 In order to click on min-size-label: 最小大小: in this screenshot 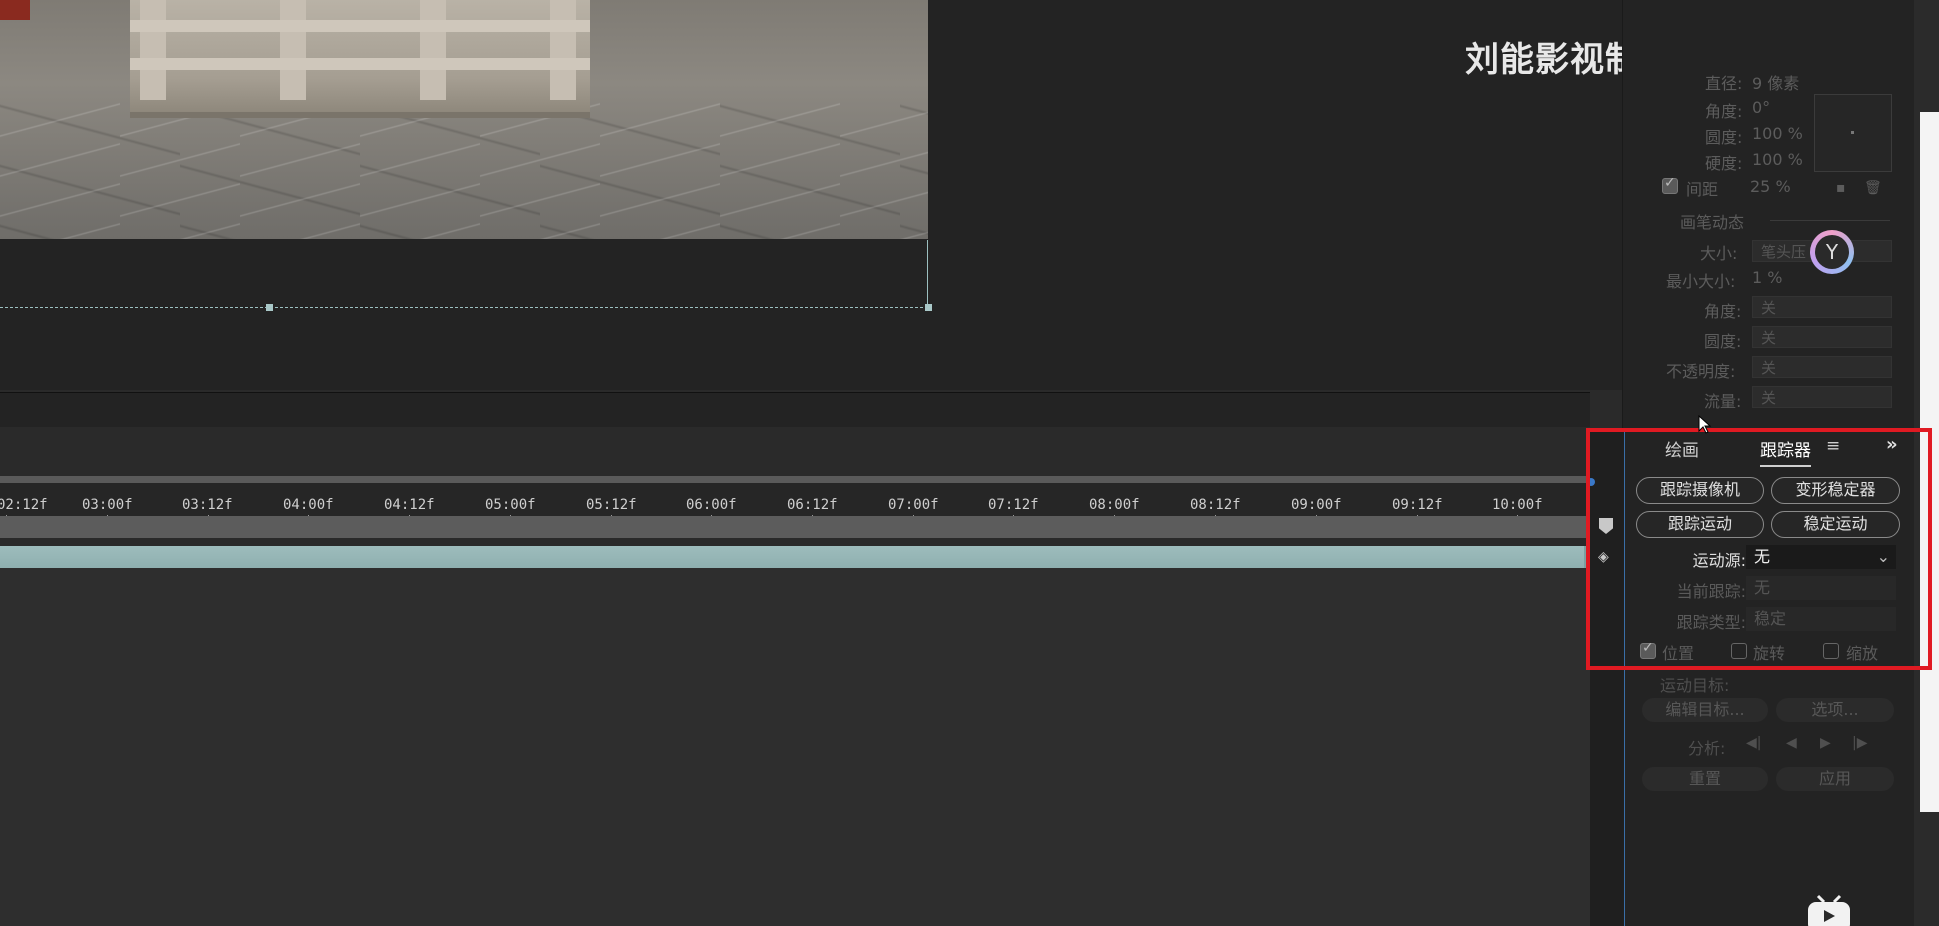, I will do `click(1701, 281)`.